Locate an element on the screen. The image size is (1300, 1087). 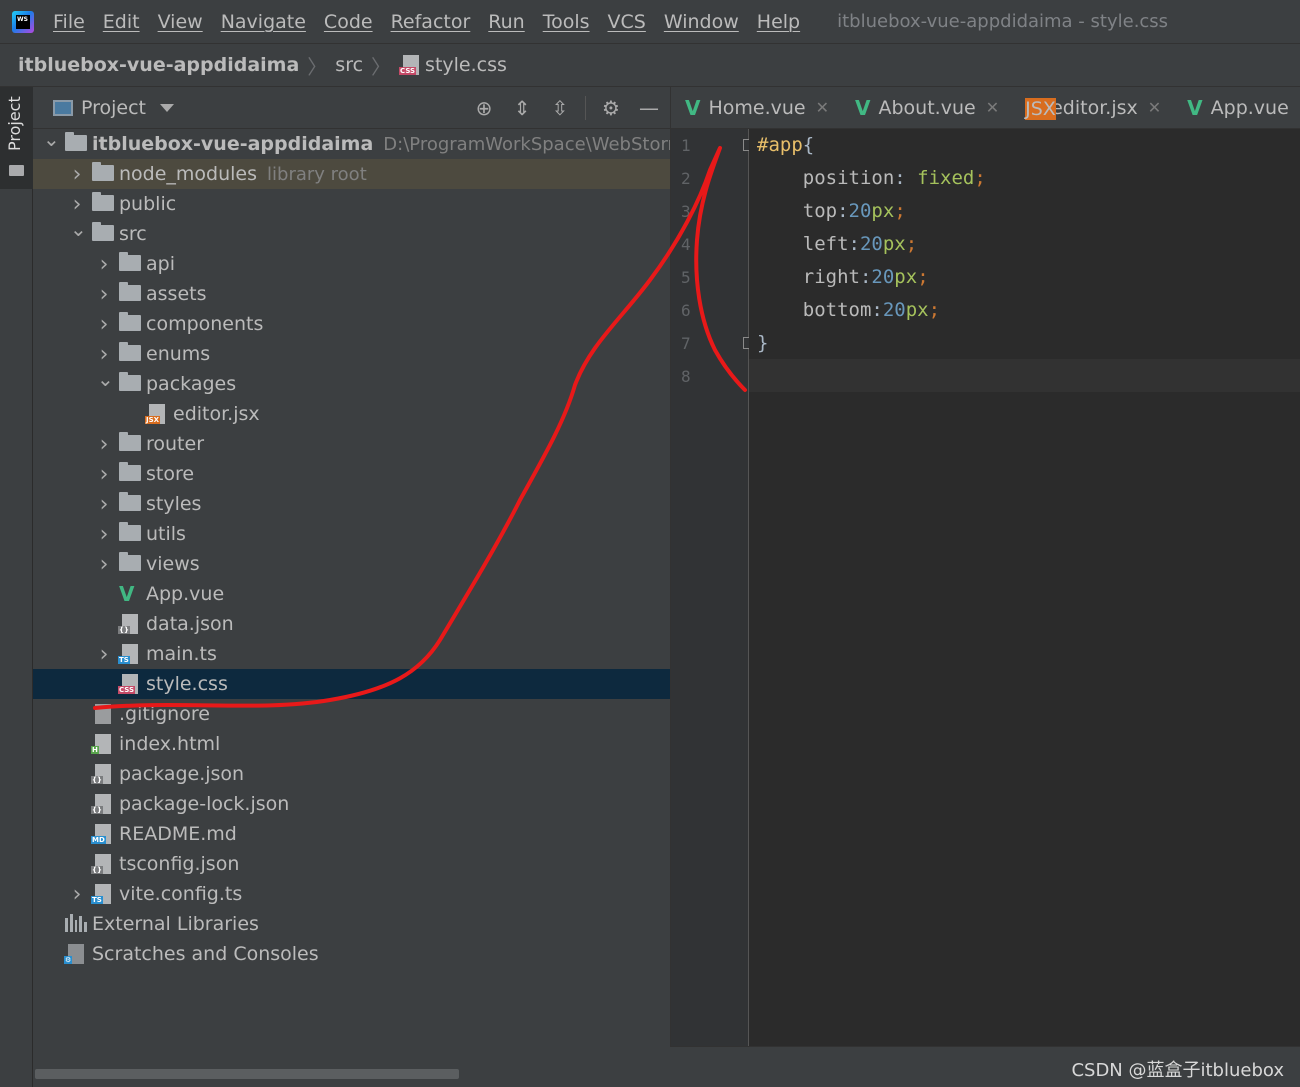
code-token: px is located at coordinates (906, 277).